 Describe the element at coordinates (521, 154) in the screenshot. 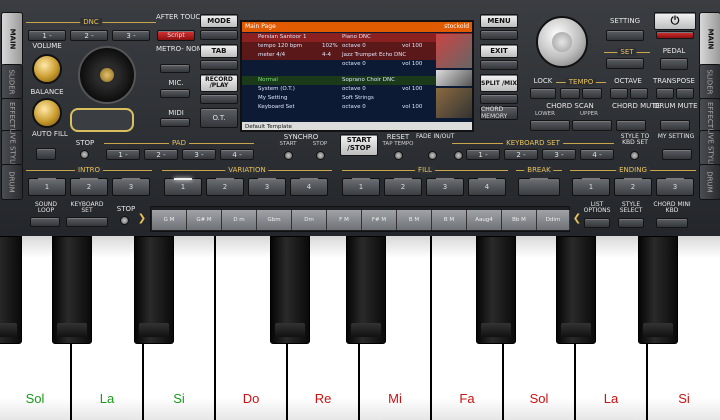

I see `keyboard-set-button-2: 2 -` at that location.